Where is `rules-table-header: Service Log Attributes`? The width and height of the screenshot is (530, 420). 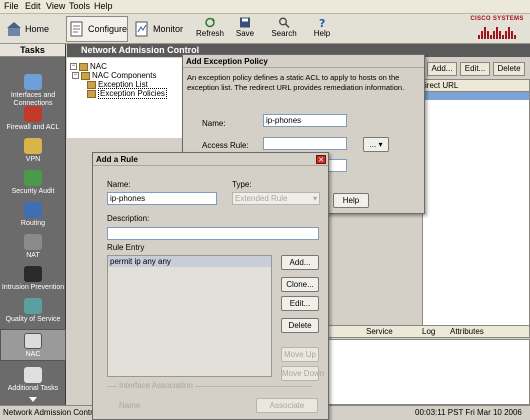
rules-table-header: Service Log Attributes is located at coordinates (423, 331).